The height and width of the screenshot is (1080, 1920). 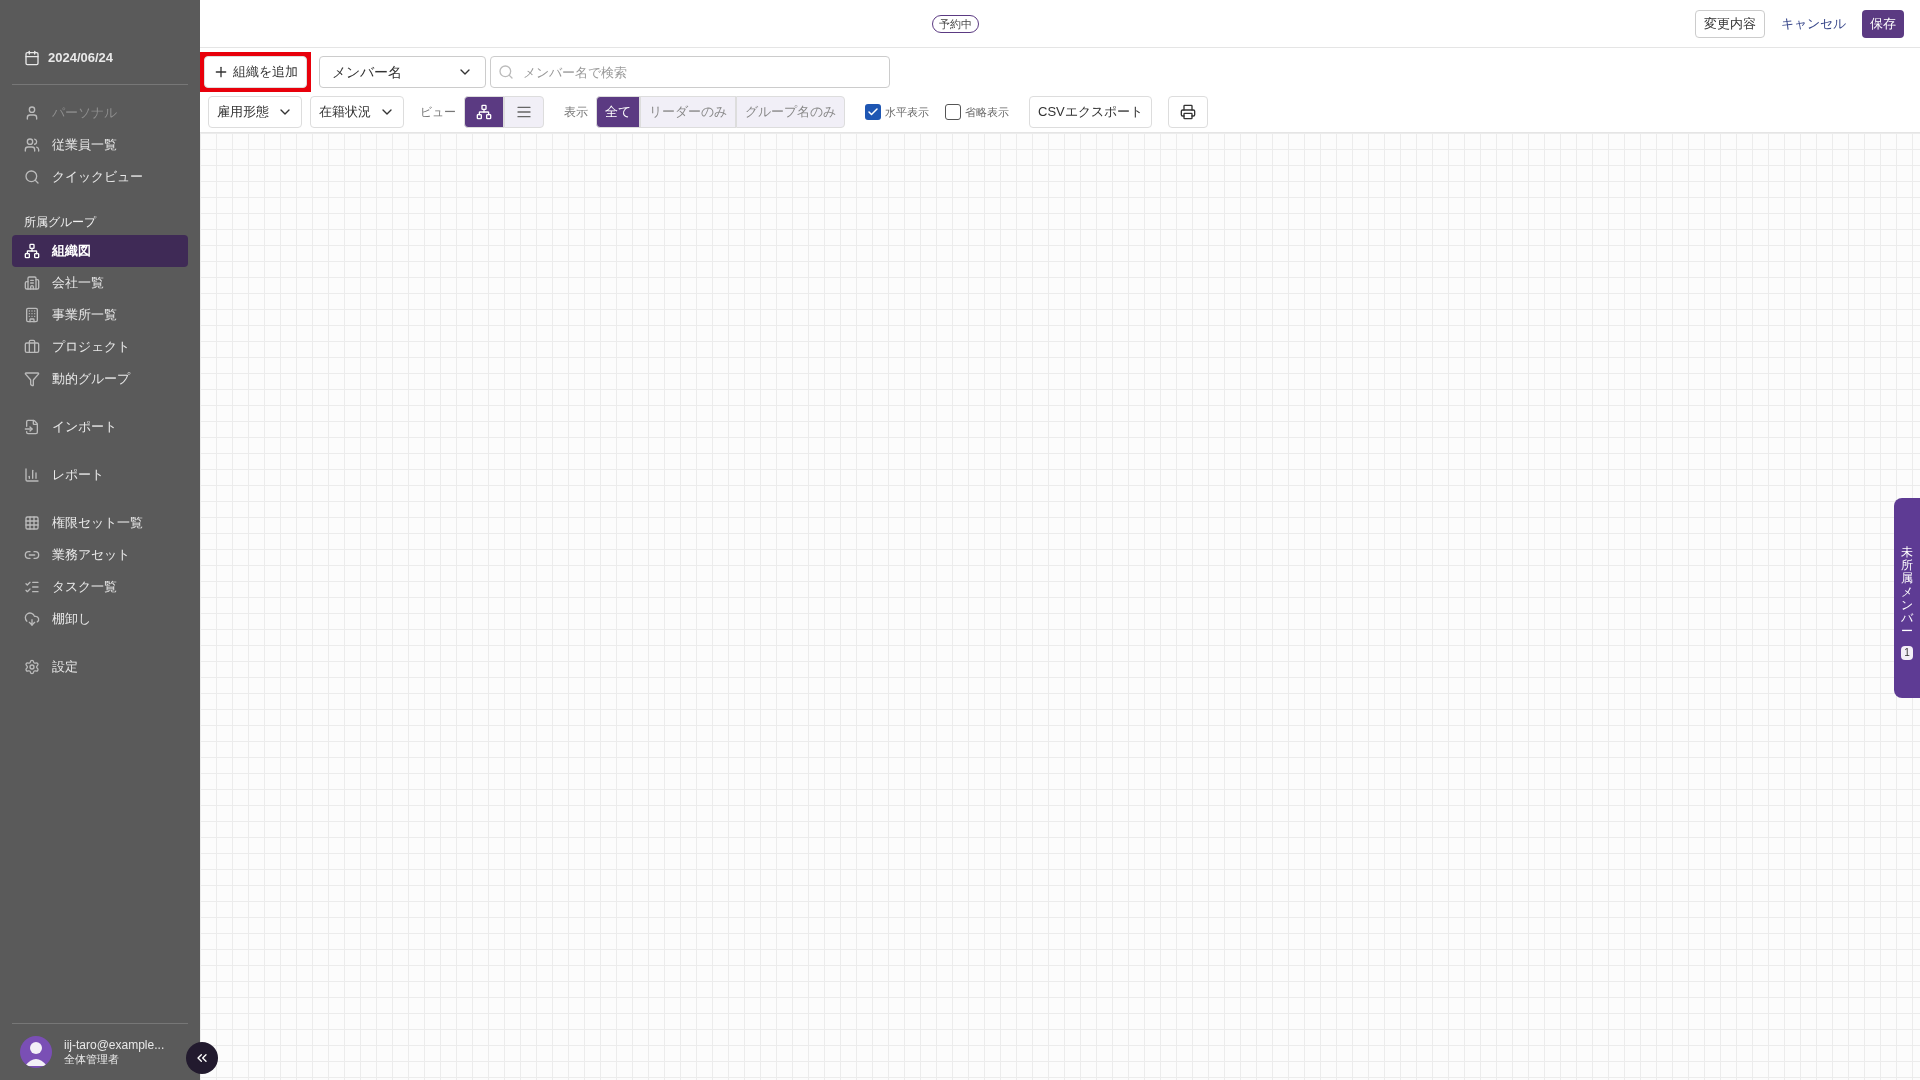 What do you see at coordinates (100, 378) in the screenshot?
I see `nav-item: 動的グループ` at bounding box center [100, 378].